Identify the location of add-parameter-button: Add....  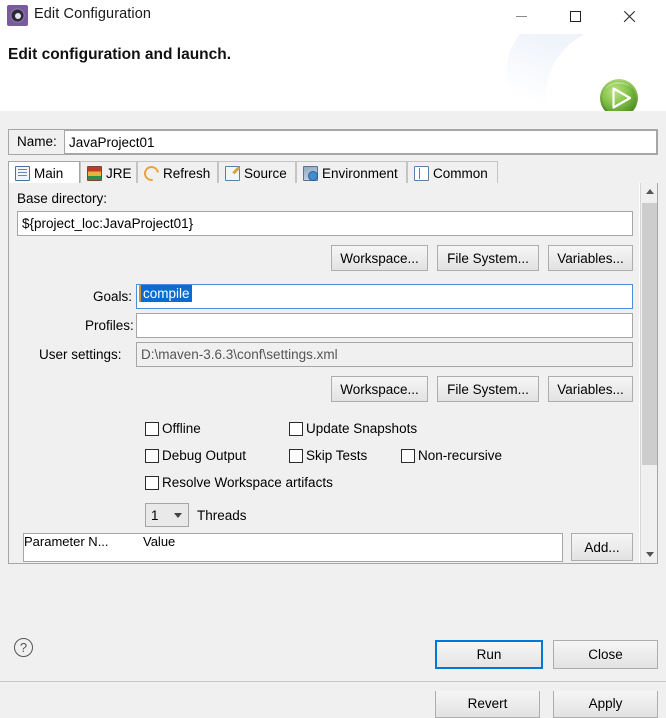
(602, 547).